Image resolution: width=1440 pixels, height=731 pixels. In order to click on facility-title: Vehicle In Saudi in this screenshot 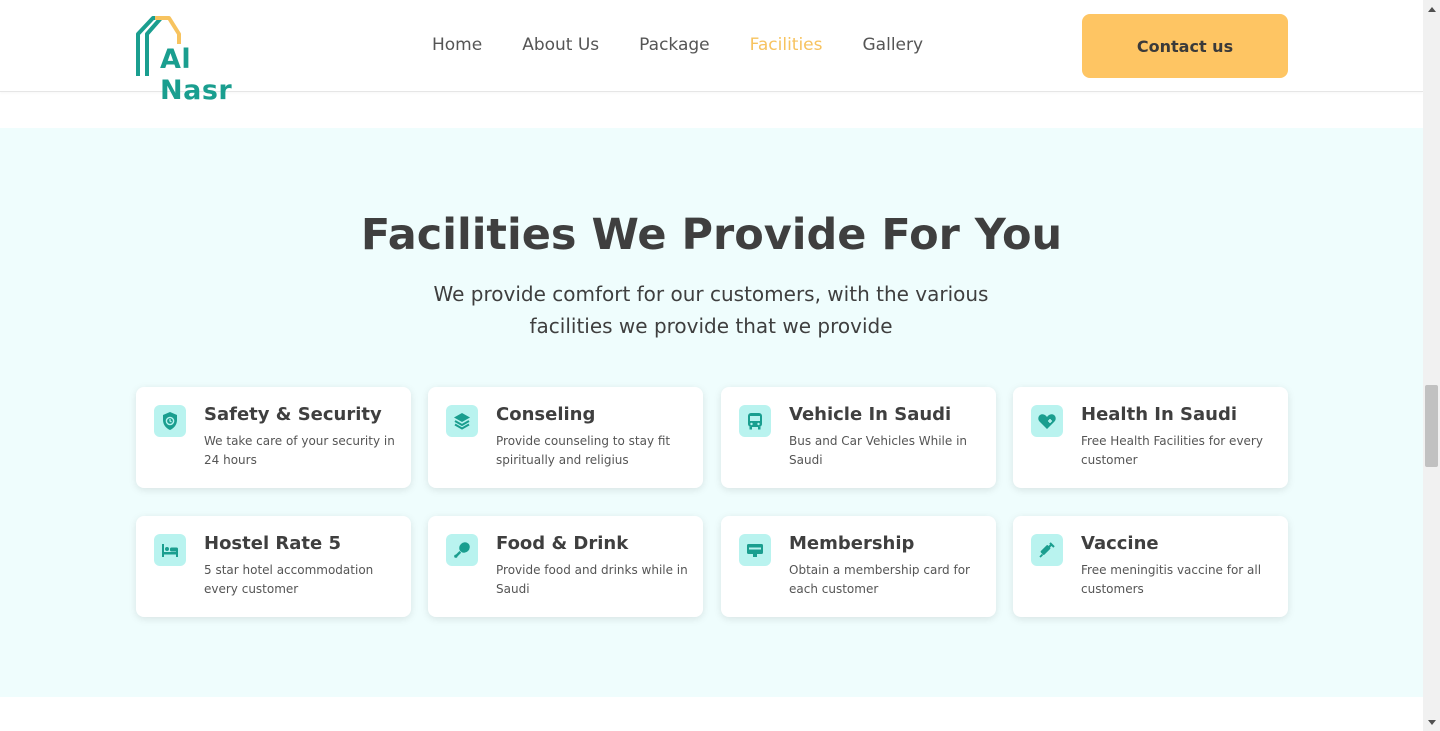, I will do `click(870, 414)`.